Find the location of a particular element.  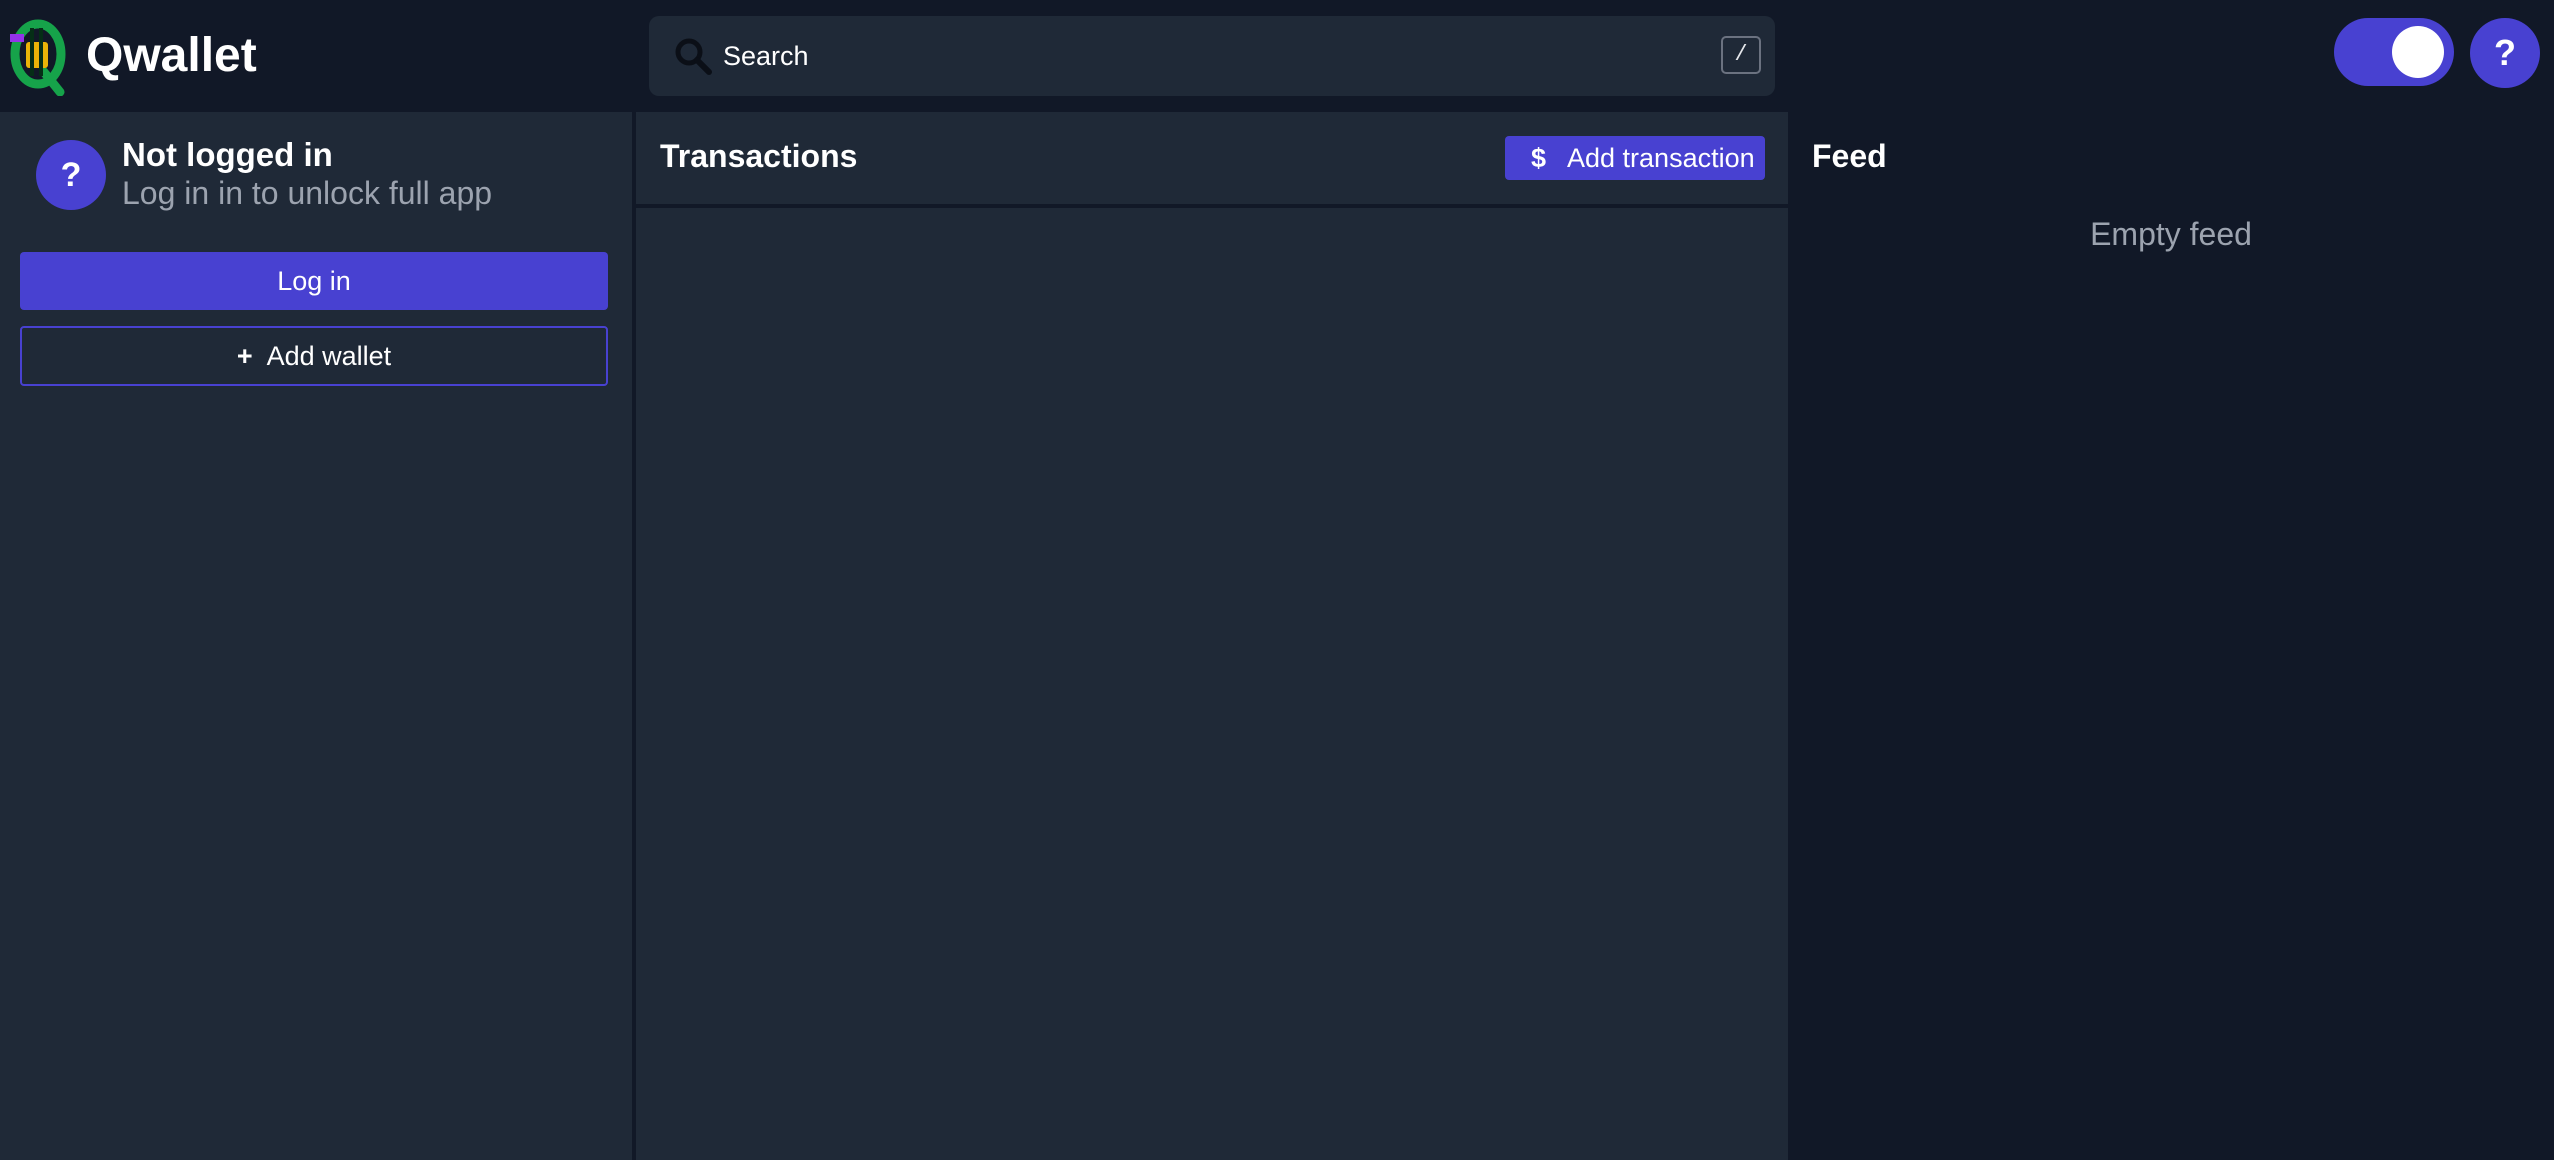

transactions-header-divider is located at coordinates (1212, 206).